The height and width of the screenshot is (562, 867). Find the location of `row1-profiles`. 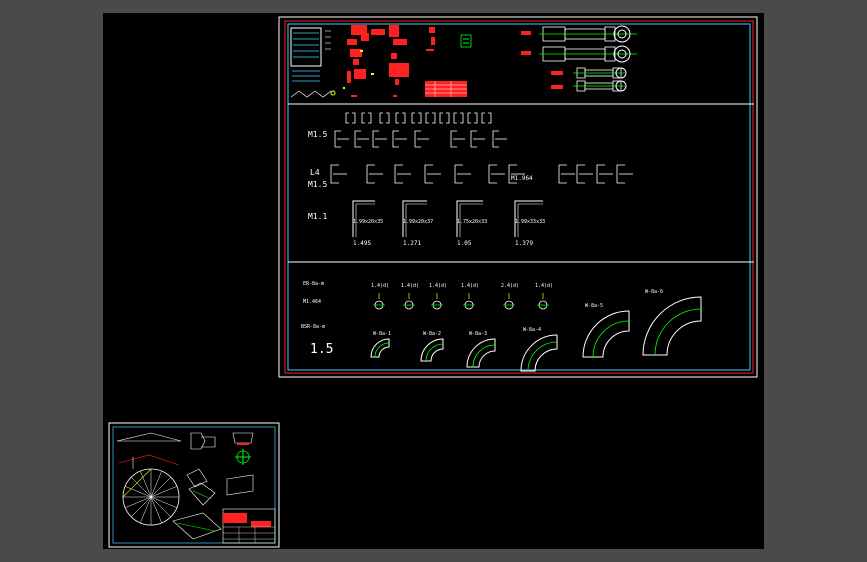

row1-profiles is located at coordinates (481, 148).